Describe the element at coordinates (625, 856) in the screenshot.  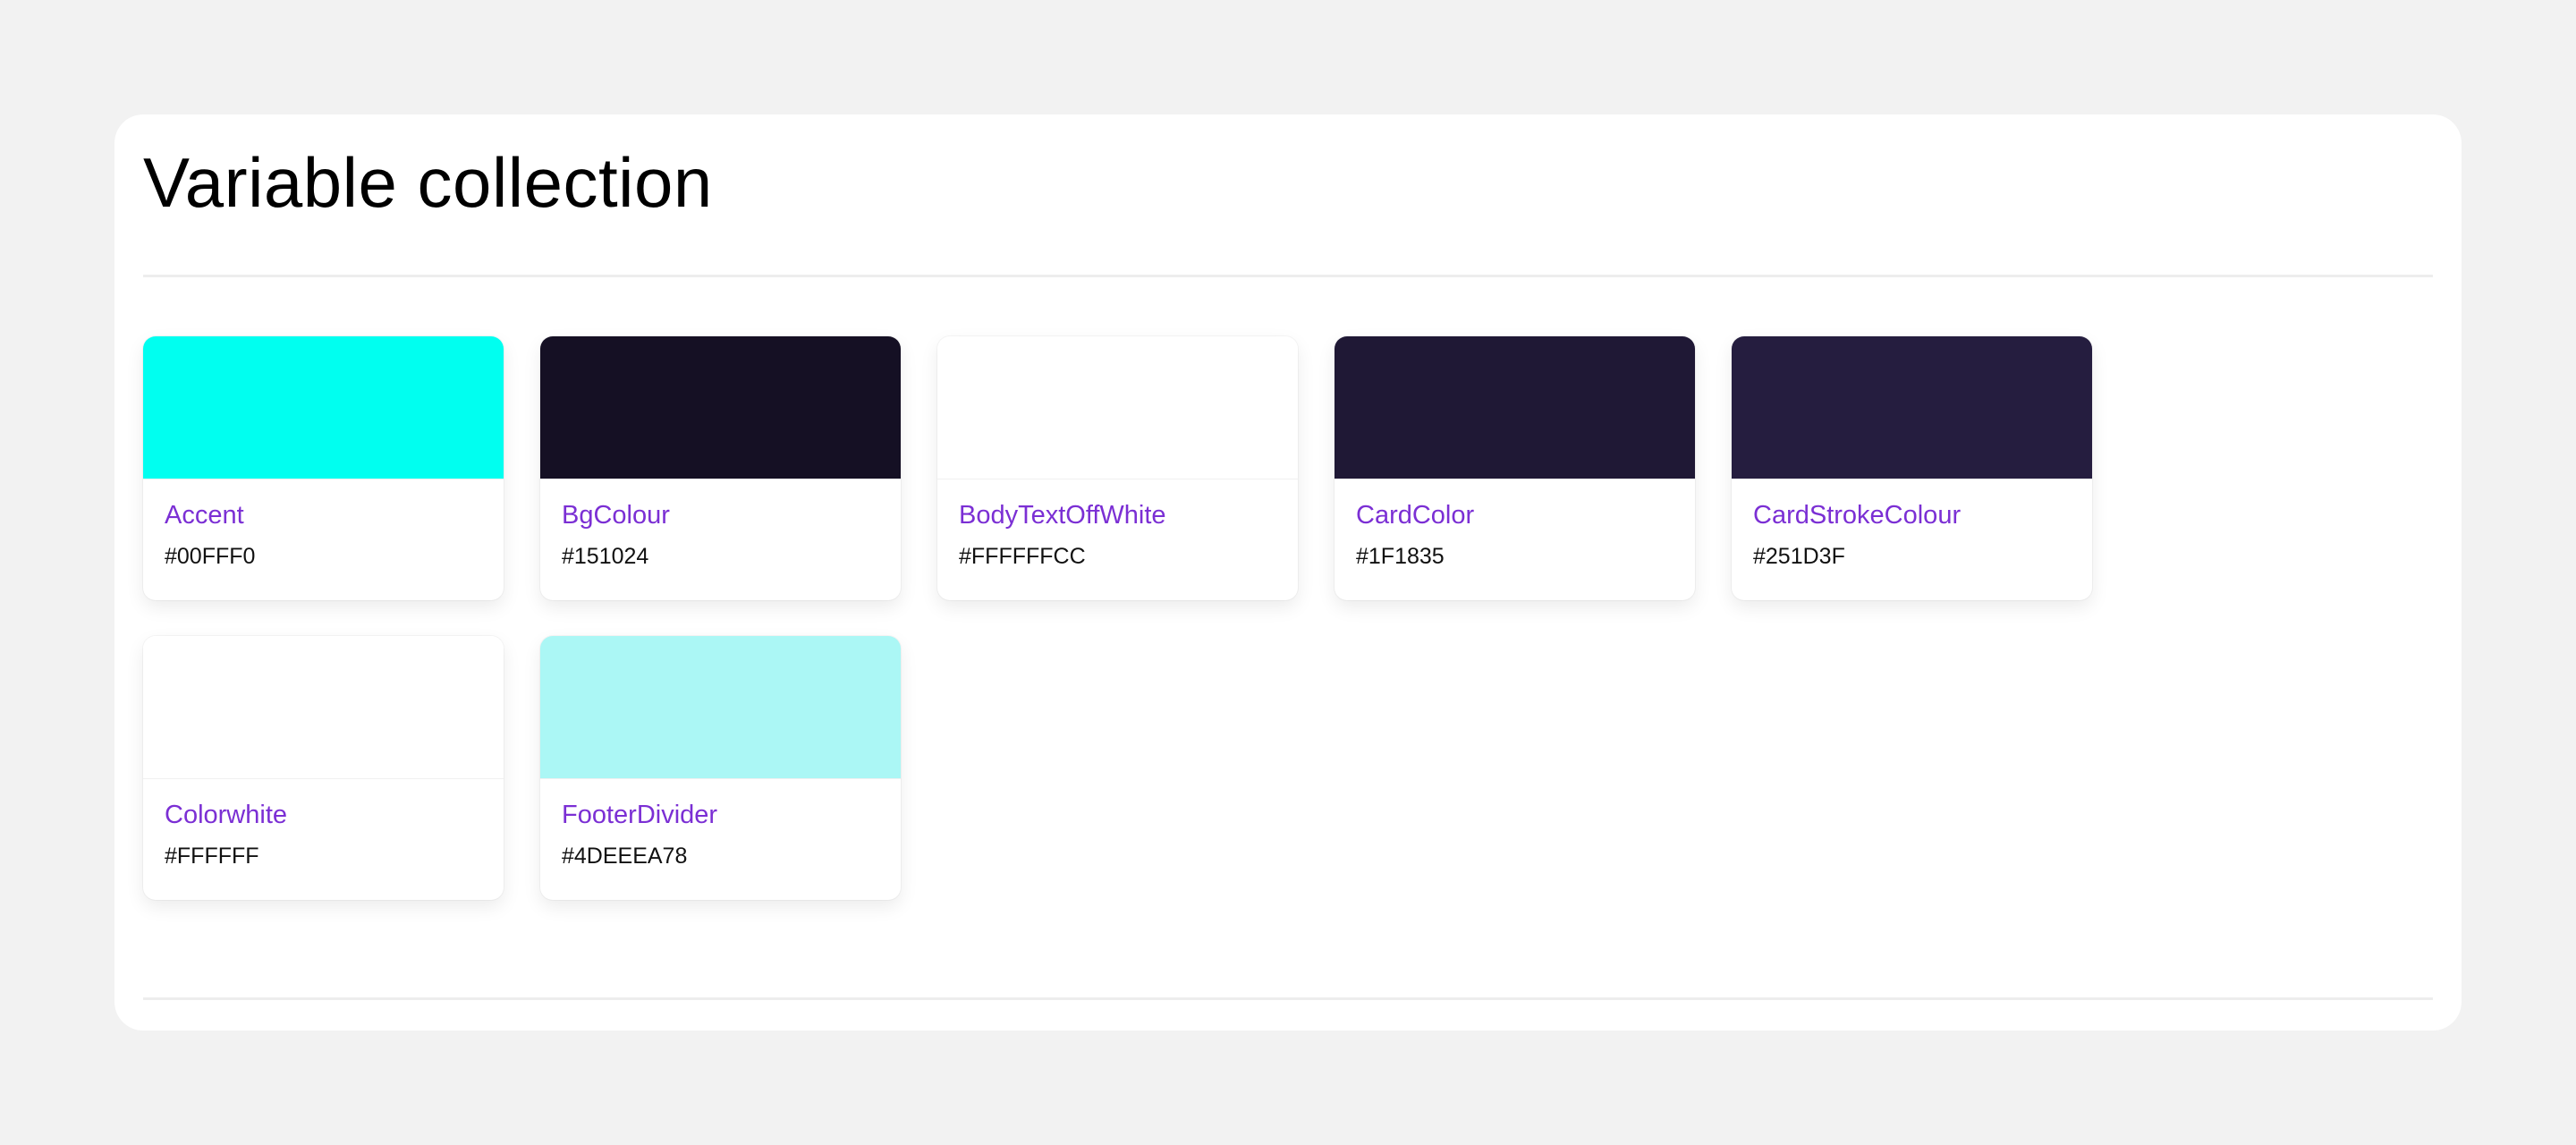
I see `variable-hex-value: #4DEEEA78` at that location.